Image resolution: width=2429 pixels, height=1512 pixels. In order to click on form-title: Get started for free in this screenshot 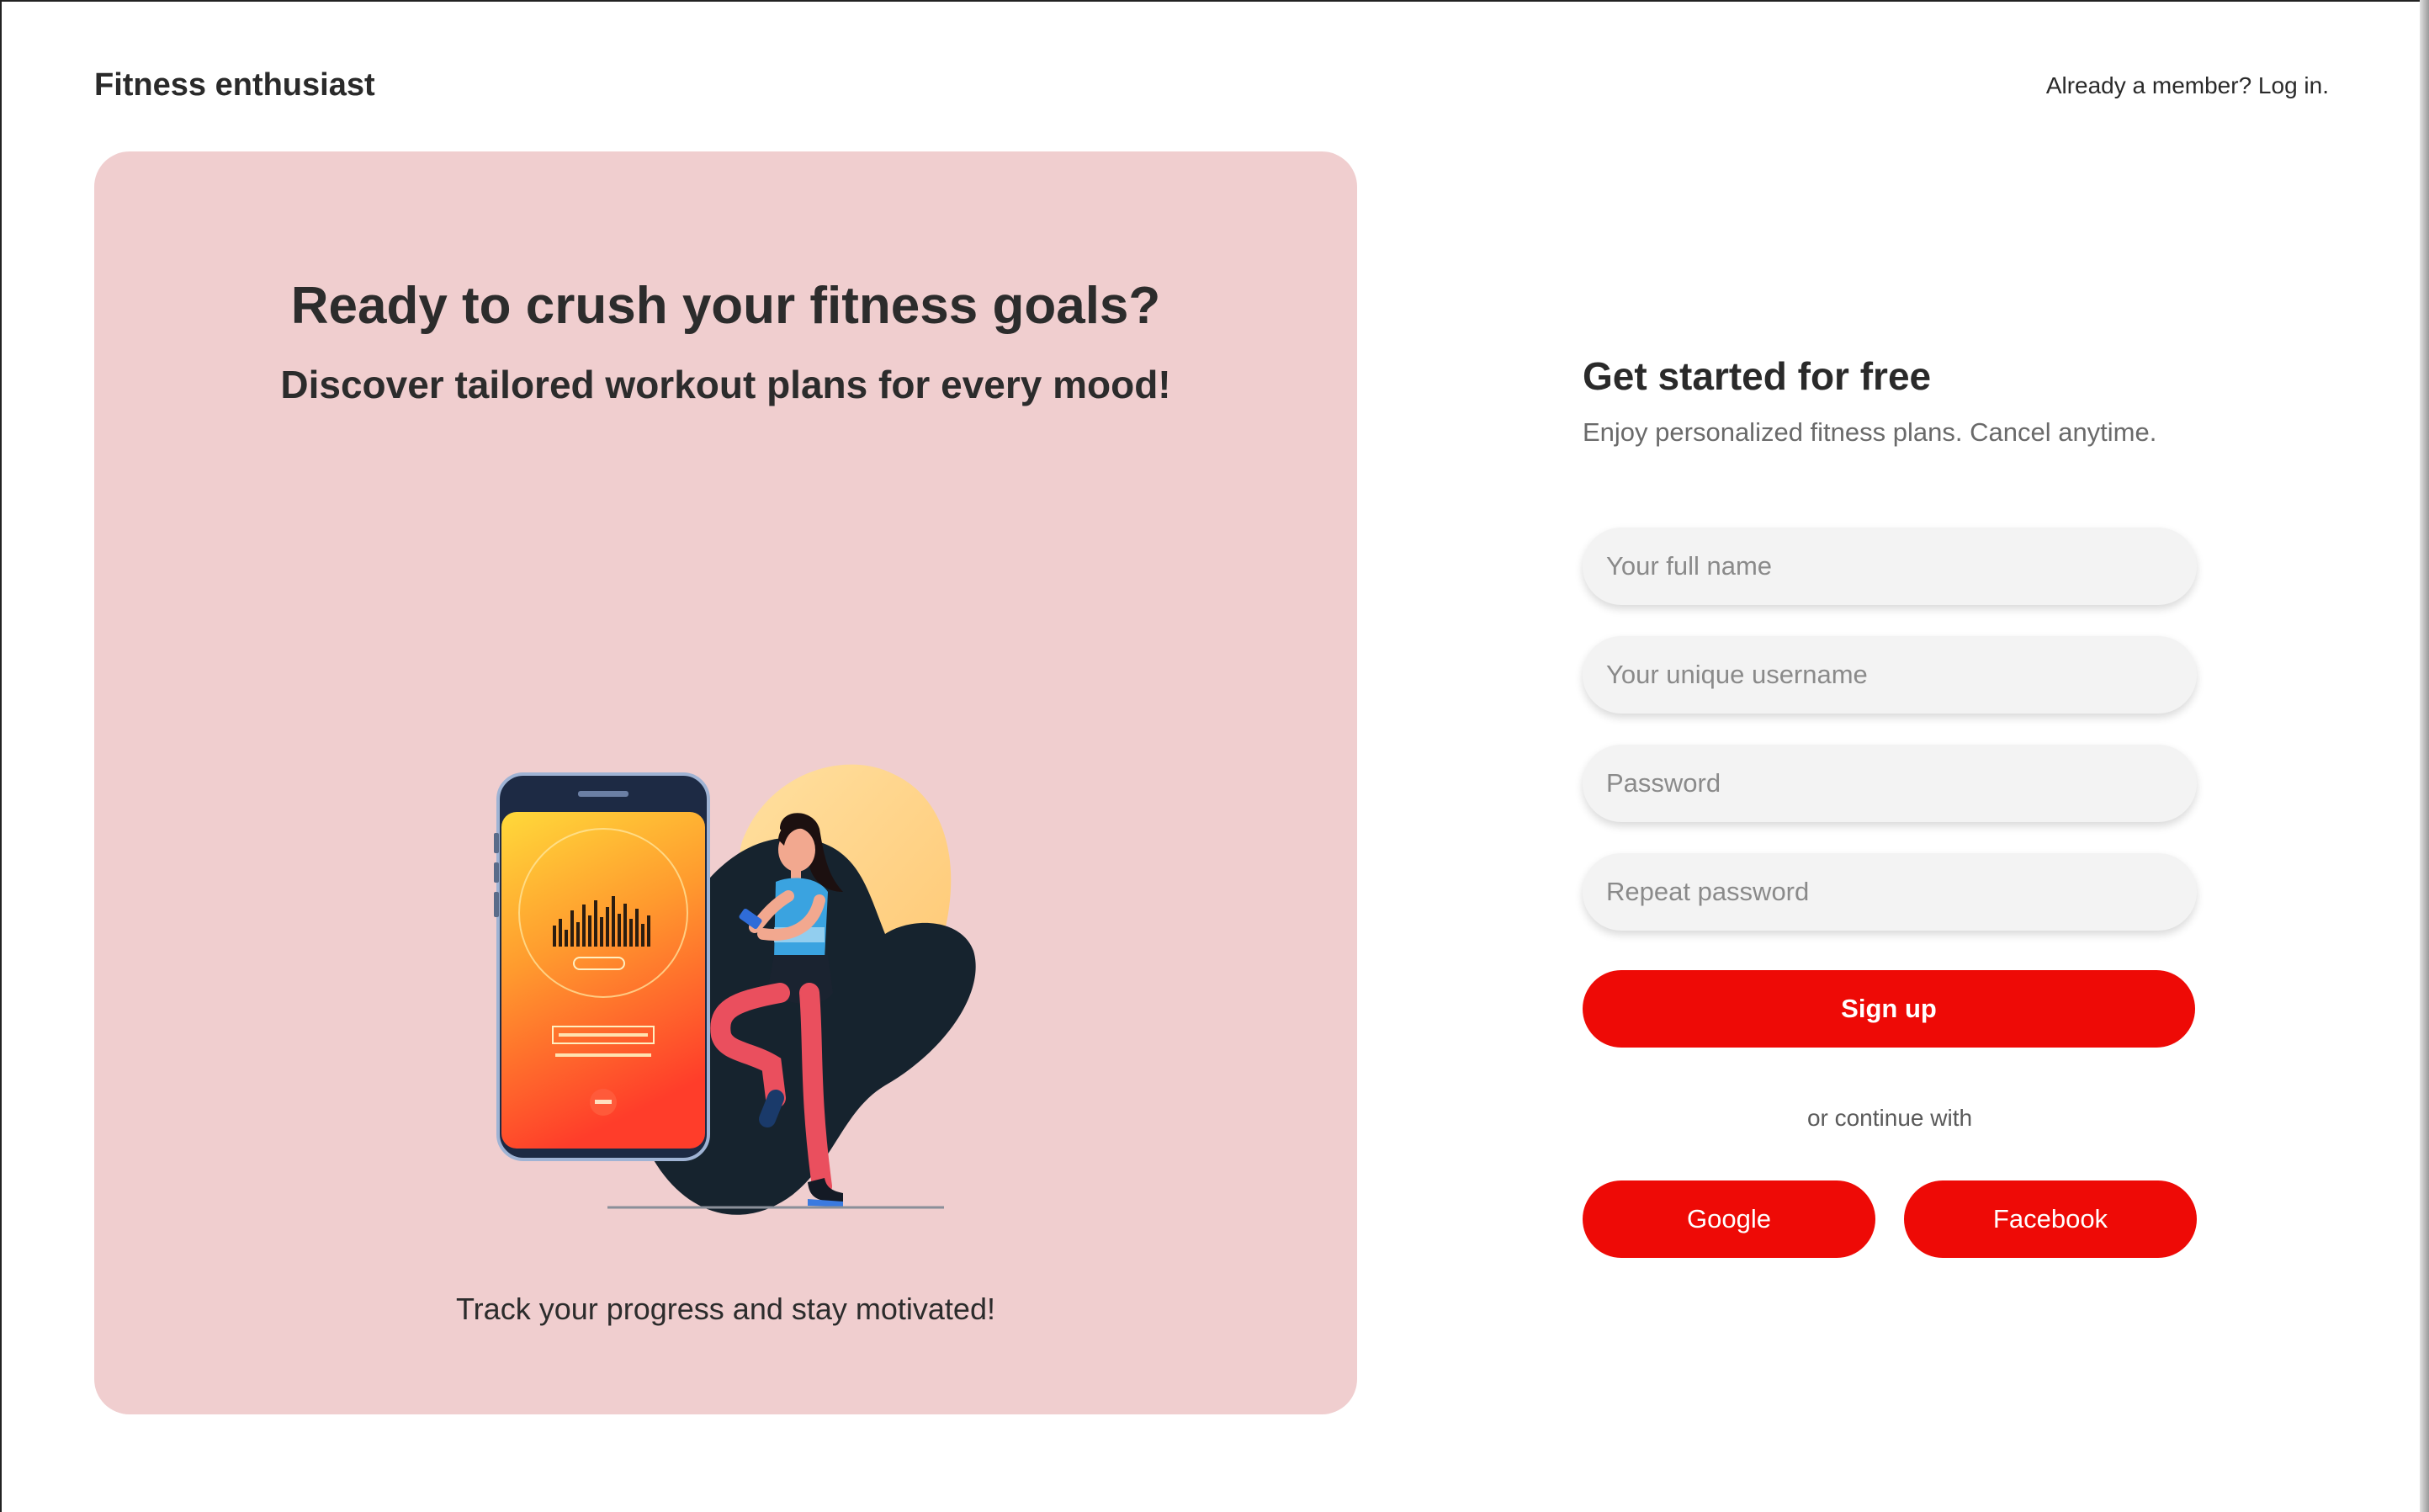, I will do `click(1757, 376)`.